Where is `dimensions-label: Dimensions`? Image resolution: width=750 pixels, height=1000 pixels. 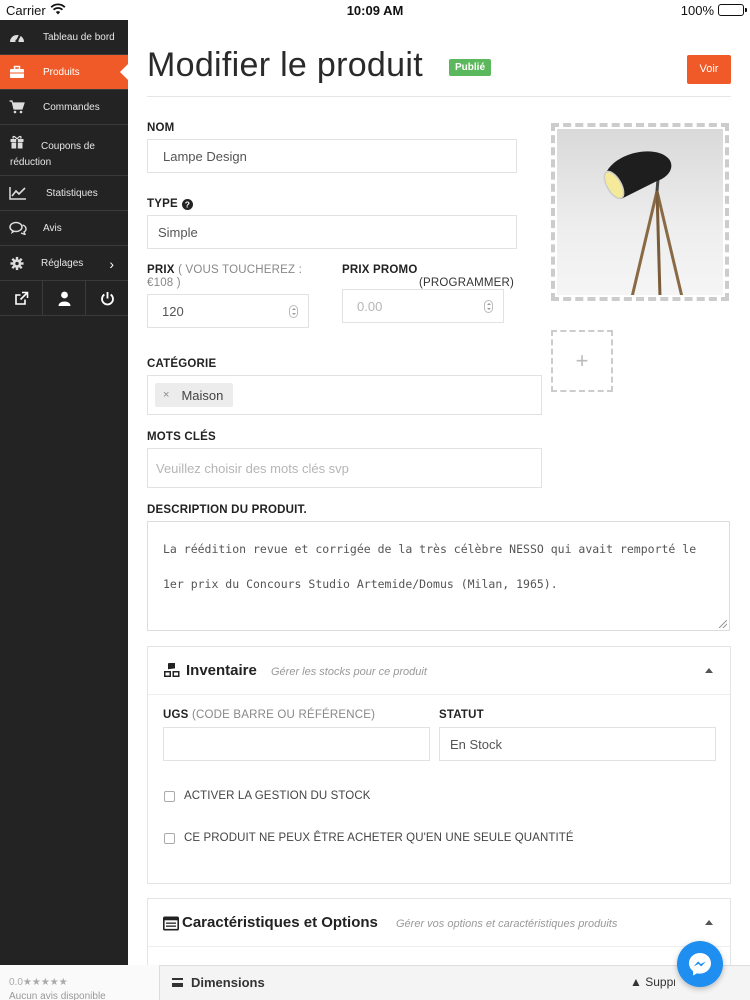 dimensions-label: Dimensions is located at coordinates (228, 982).